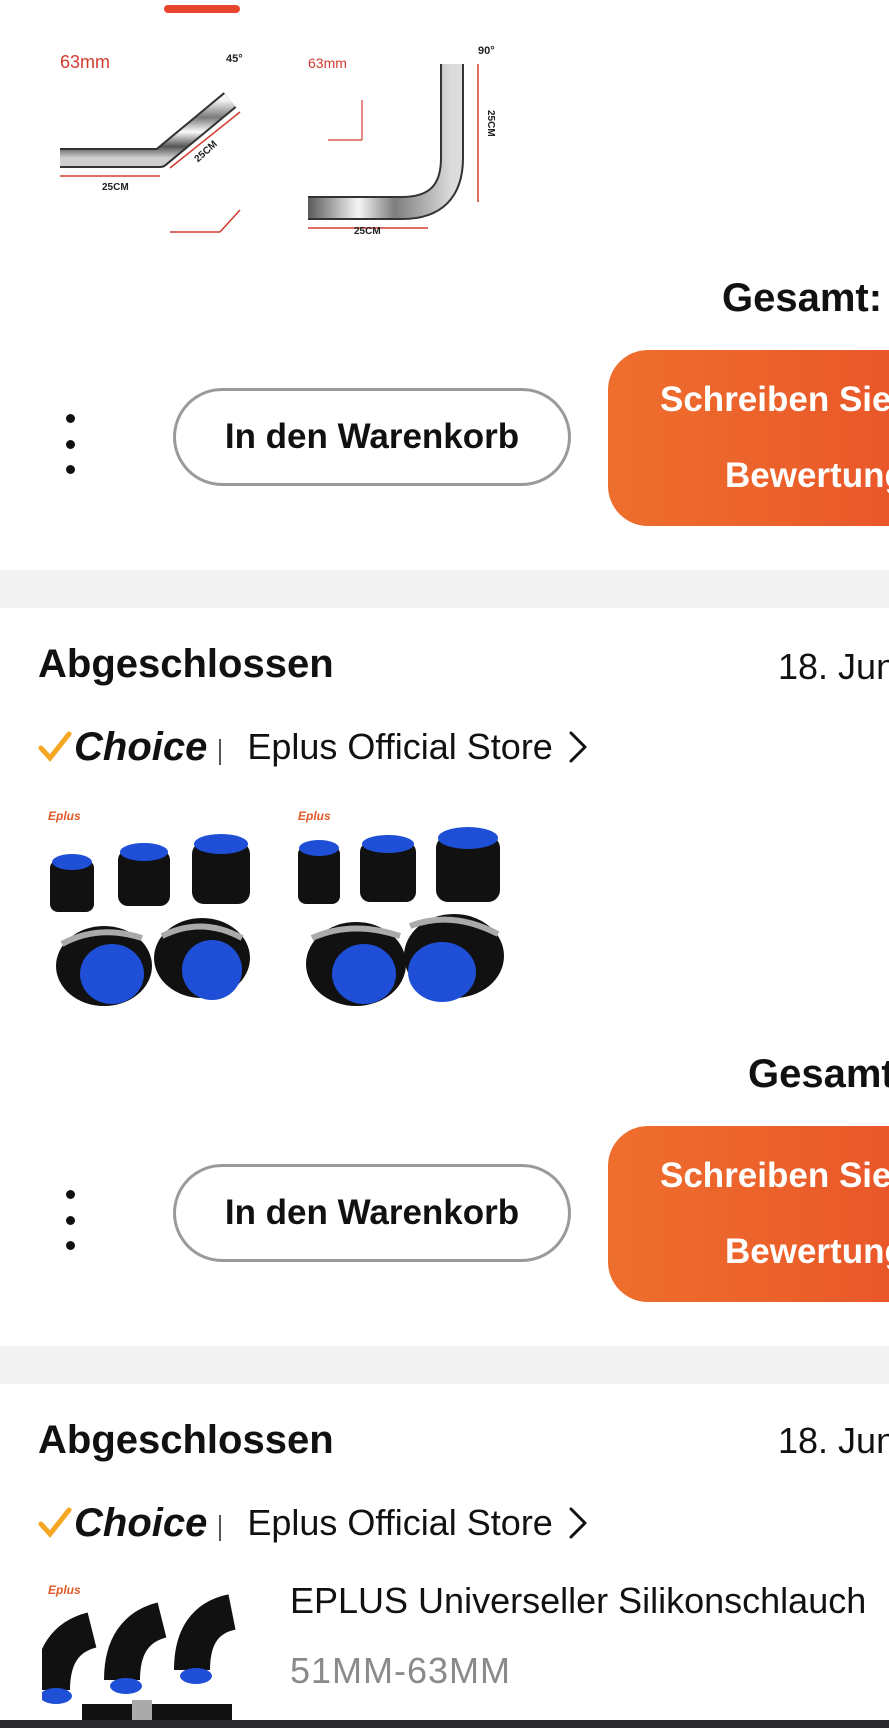  I want to click on product-image-pipe-45: 63mm 45° 25CM 25CM, so click(150, 140).